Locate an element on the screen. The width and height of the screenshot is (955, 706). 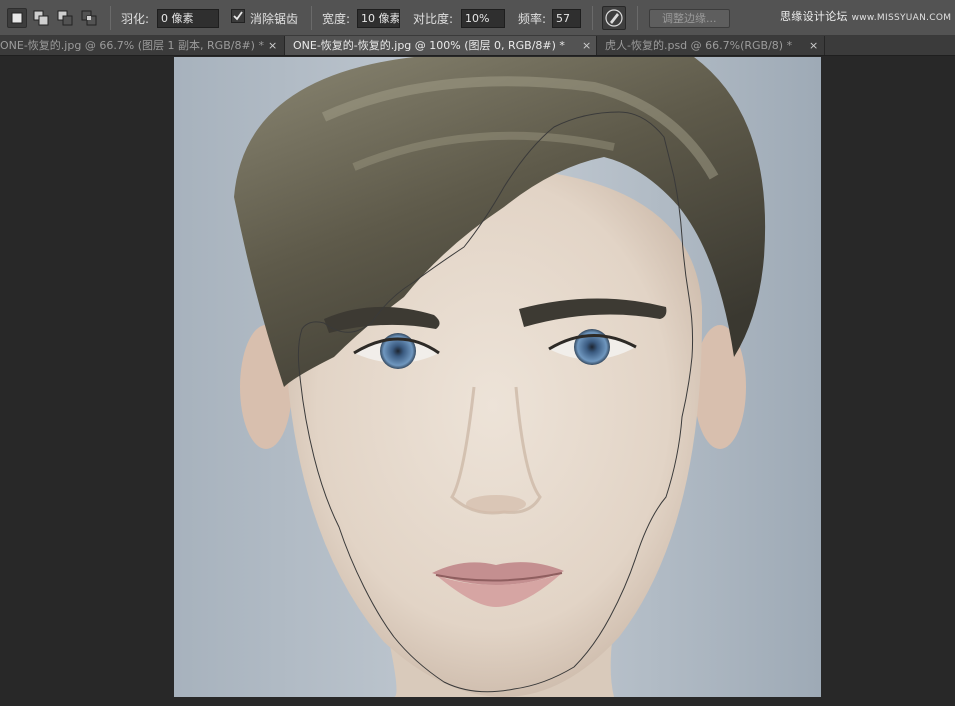
width-label: 宽度: is located at coordinates (336, 19).